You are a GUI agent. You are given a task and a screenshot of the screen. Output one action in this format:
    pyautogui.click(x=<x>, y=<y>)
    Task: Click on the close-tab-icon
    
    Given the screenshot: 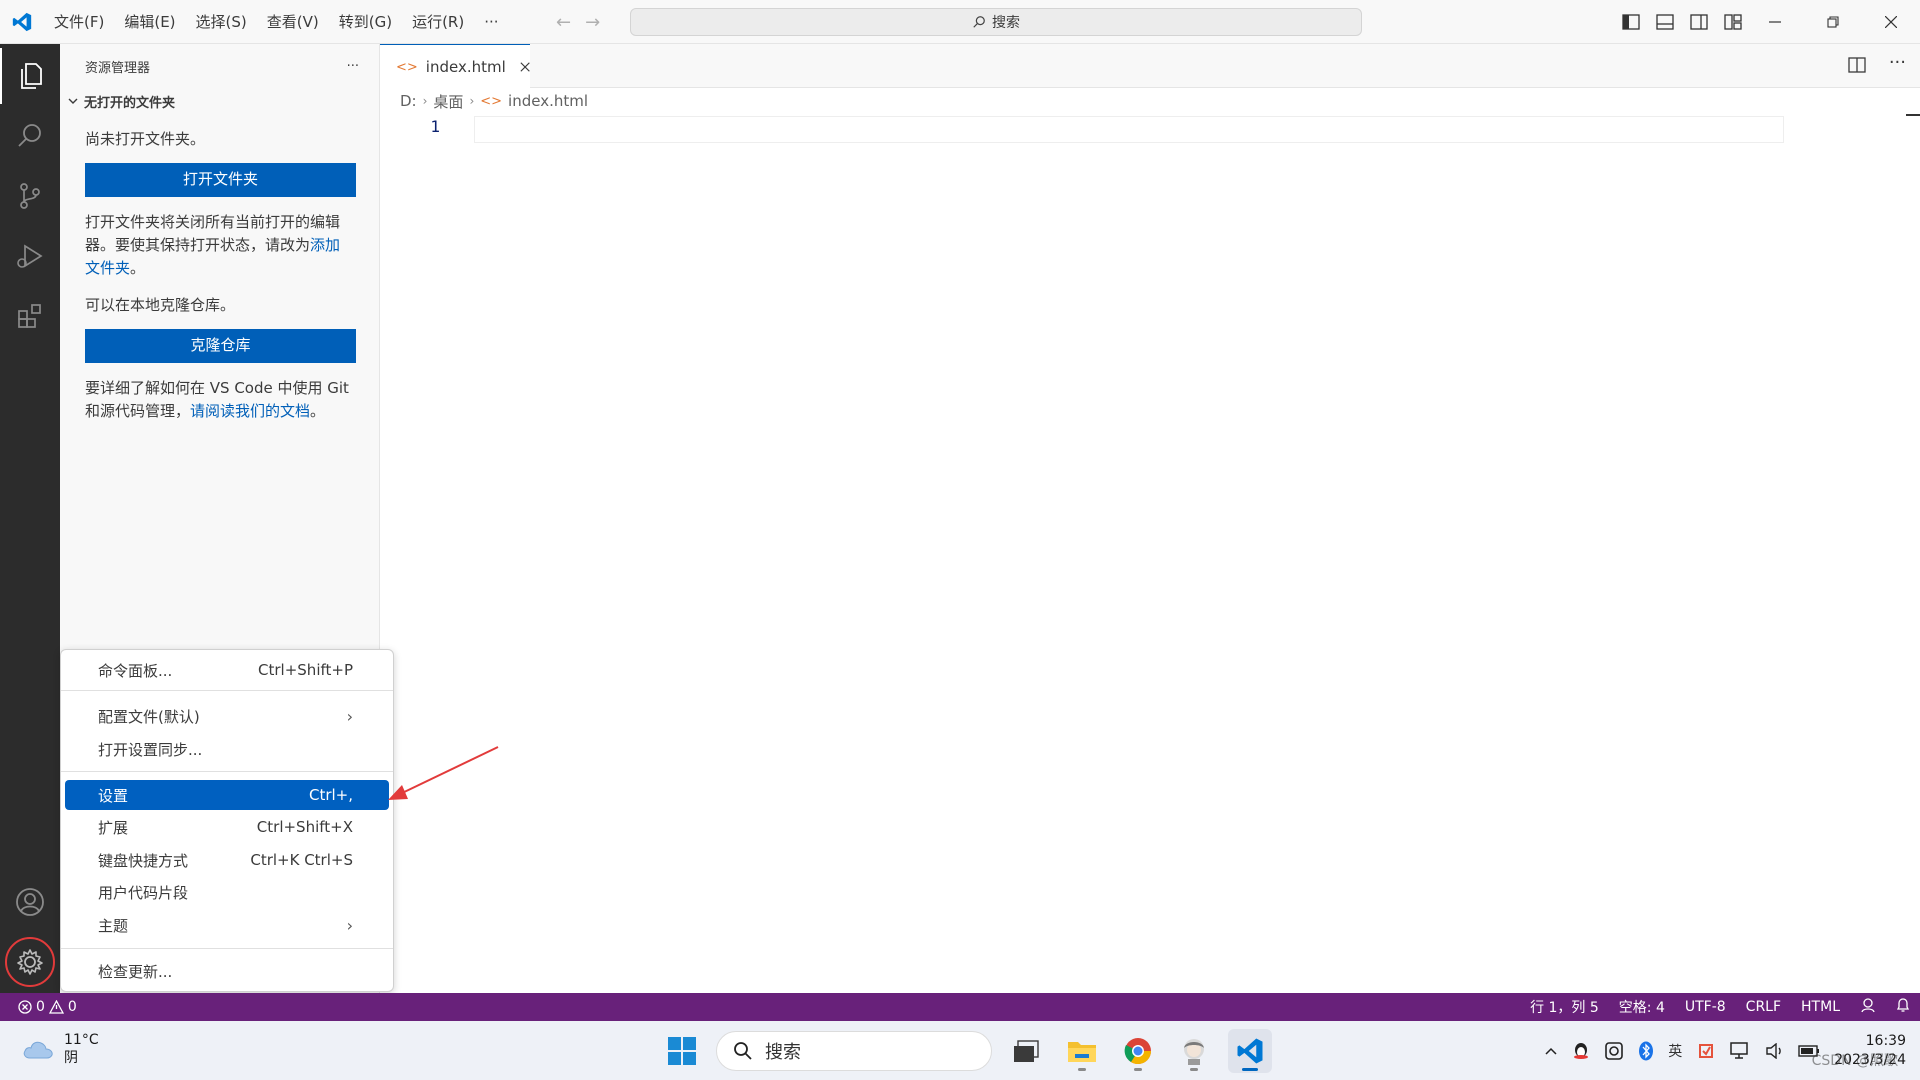 What is the action you would take?
    pyautogui.click(x=525, y=67)
    